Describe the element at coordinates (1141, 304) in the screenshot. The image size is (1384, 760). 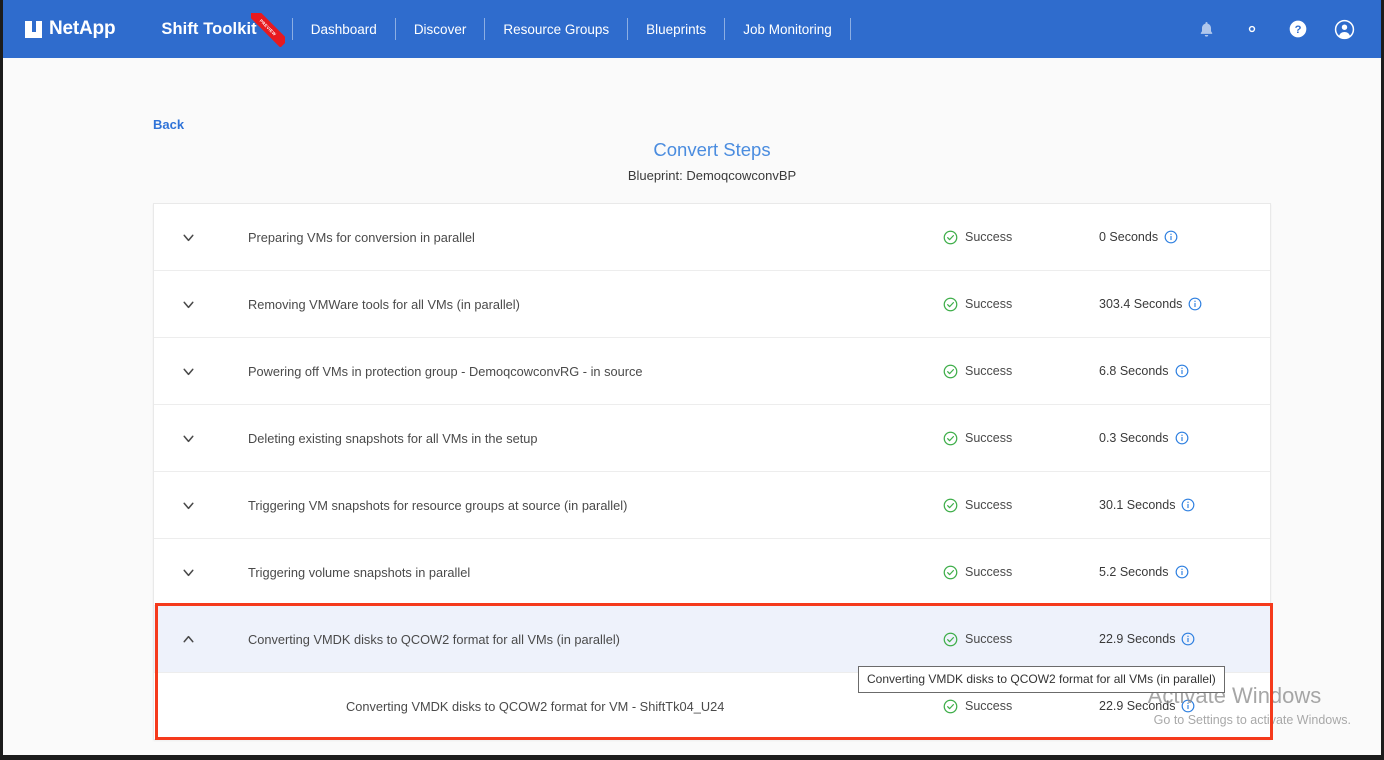
I see `duration-text: 303.4 Seconds` at that location.